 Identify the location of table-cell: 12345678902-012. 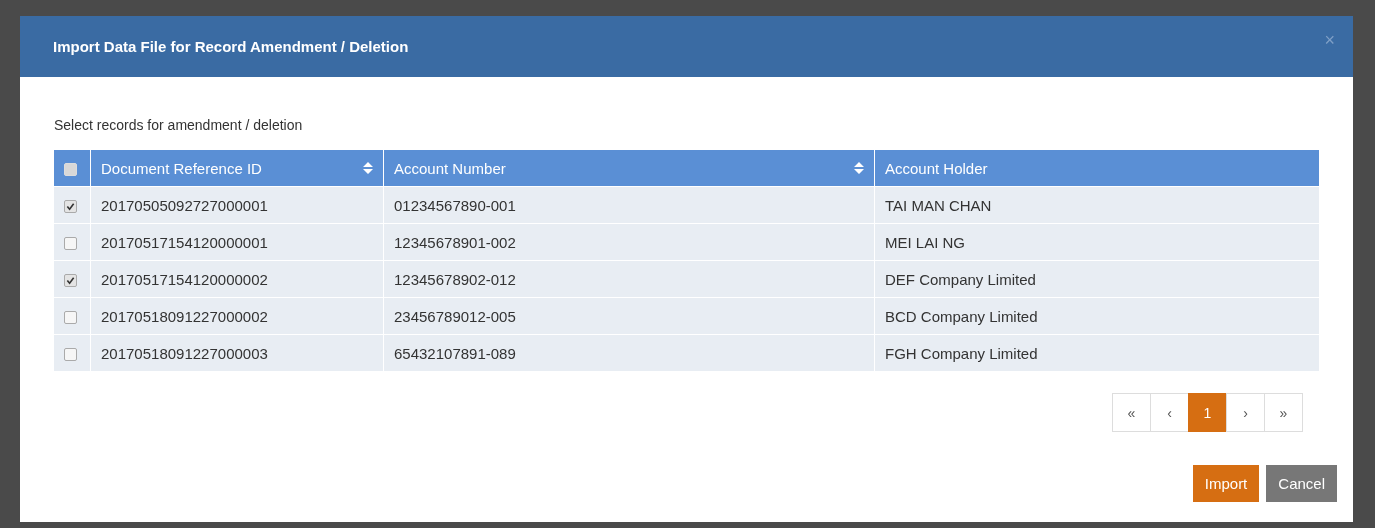
(455, 279).